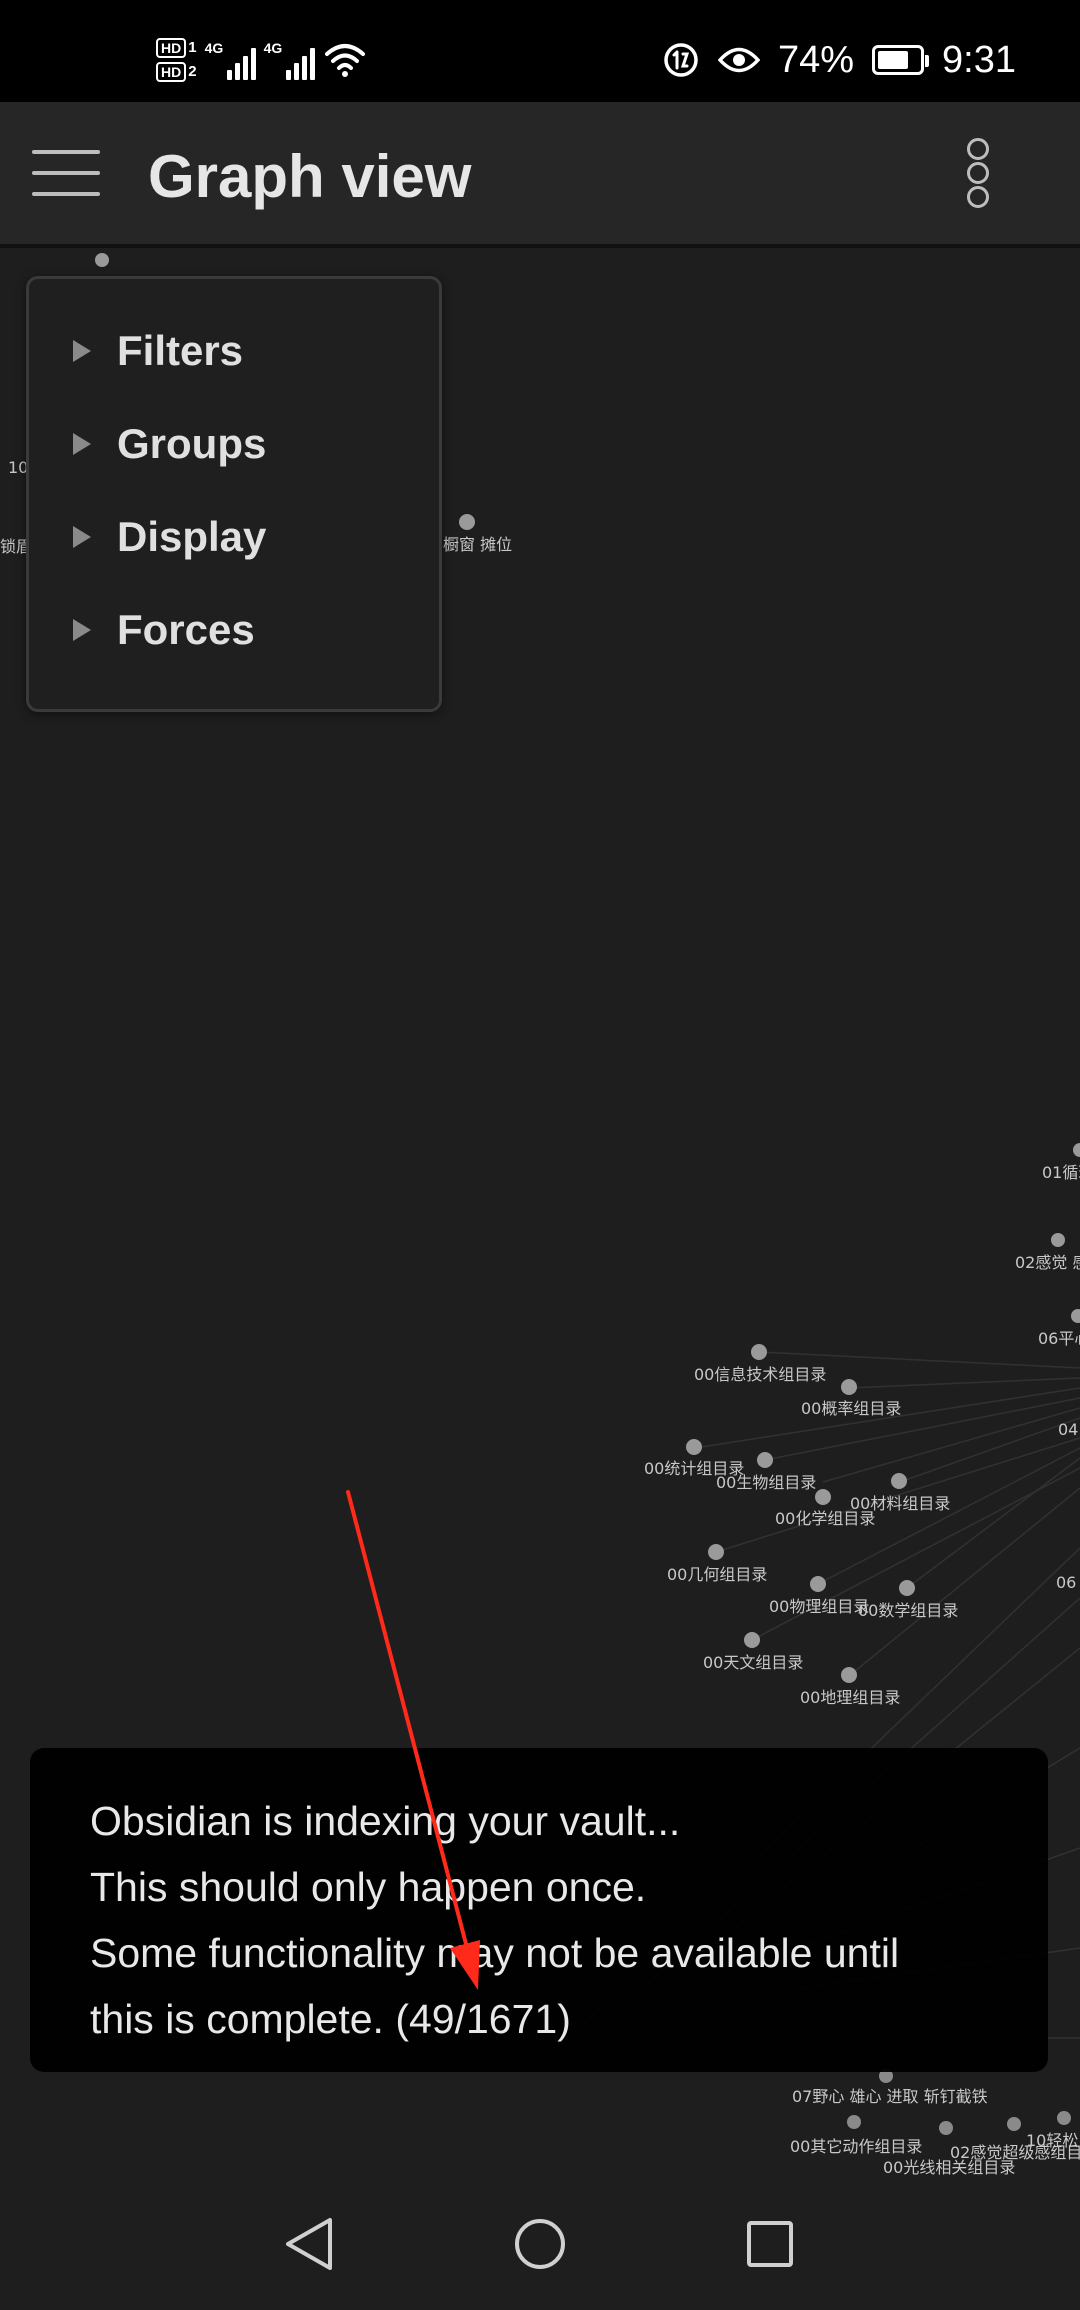 This screenshot has width=1080, height=2310. What do you see at coordinates (1047, 1252) in the screenshot?
I see `graph-node: 02感觉 感` at bounding box center [1047, 1252].